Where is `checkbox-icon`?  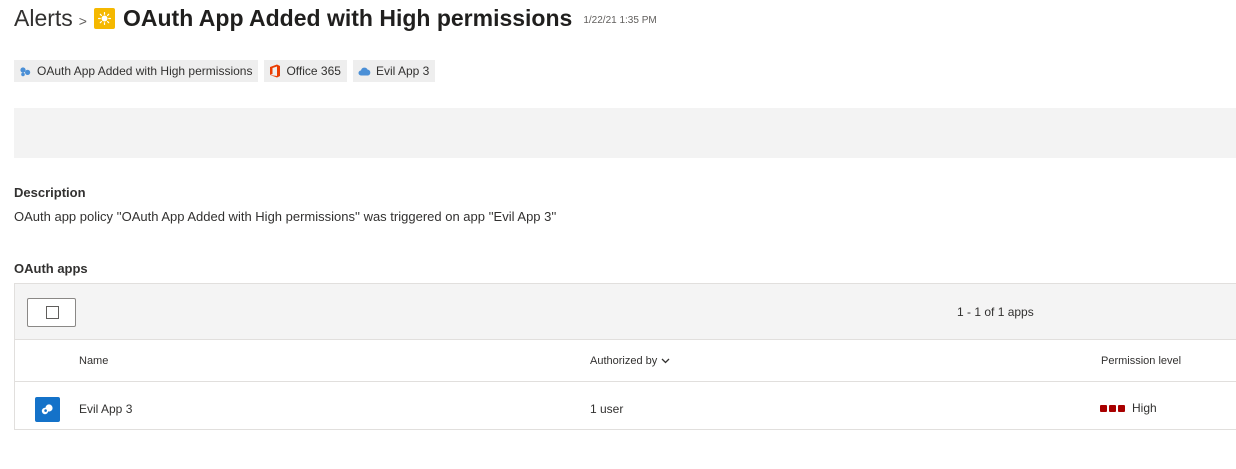
checkbox-icon is located at coordinates (52, 312).